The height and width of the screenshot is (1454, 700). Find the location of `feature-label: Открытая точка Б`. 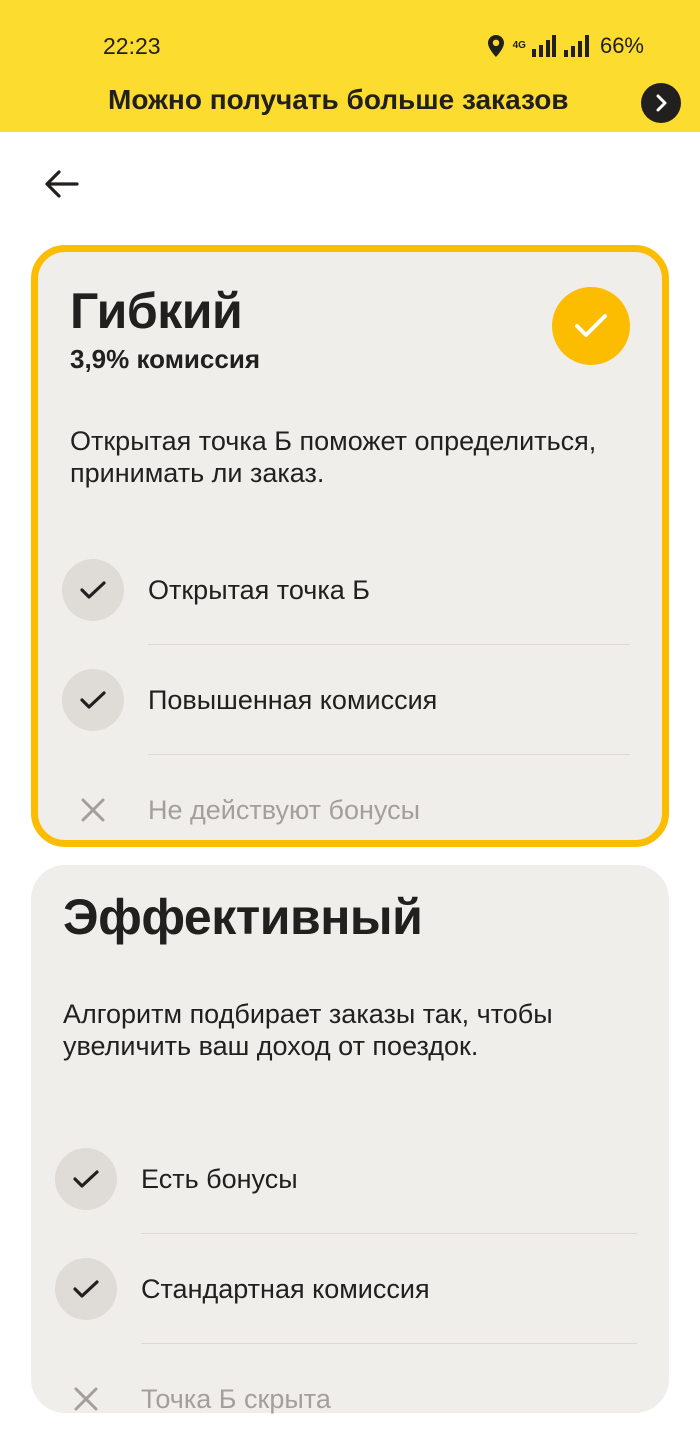

feature-label: Открытая точка Б is located at coordinates (259, 589).